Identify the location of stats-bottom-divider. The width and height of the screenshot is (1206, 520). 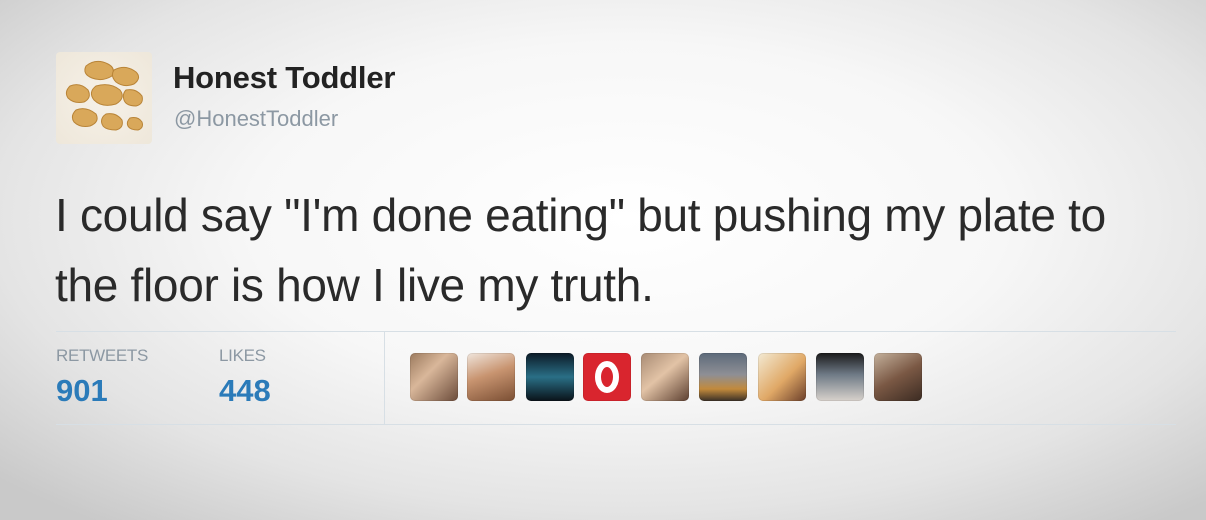
(616, 424).